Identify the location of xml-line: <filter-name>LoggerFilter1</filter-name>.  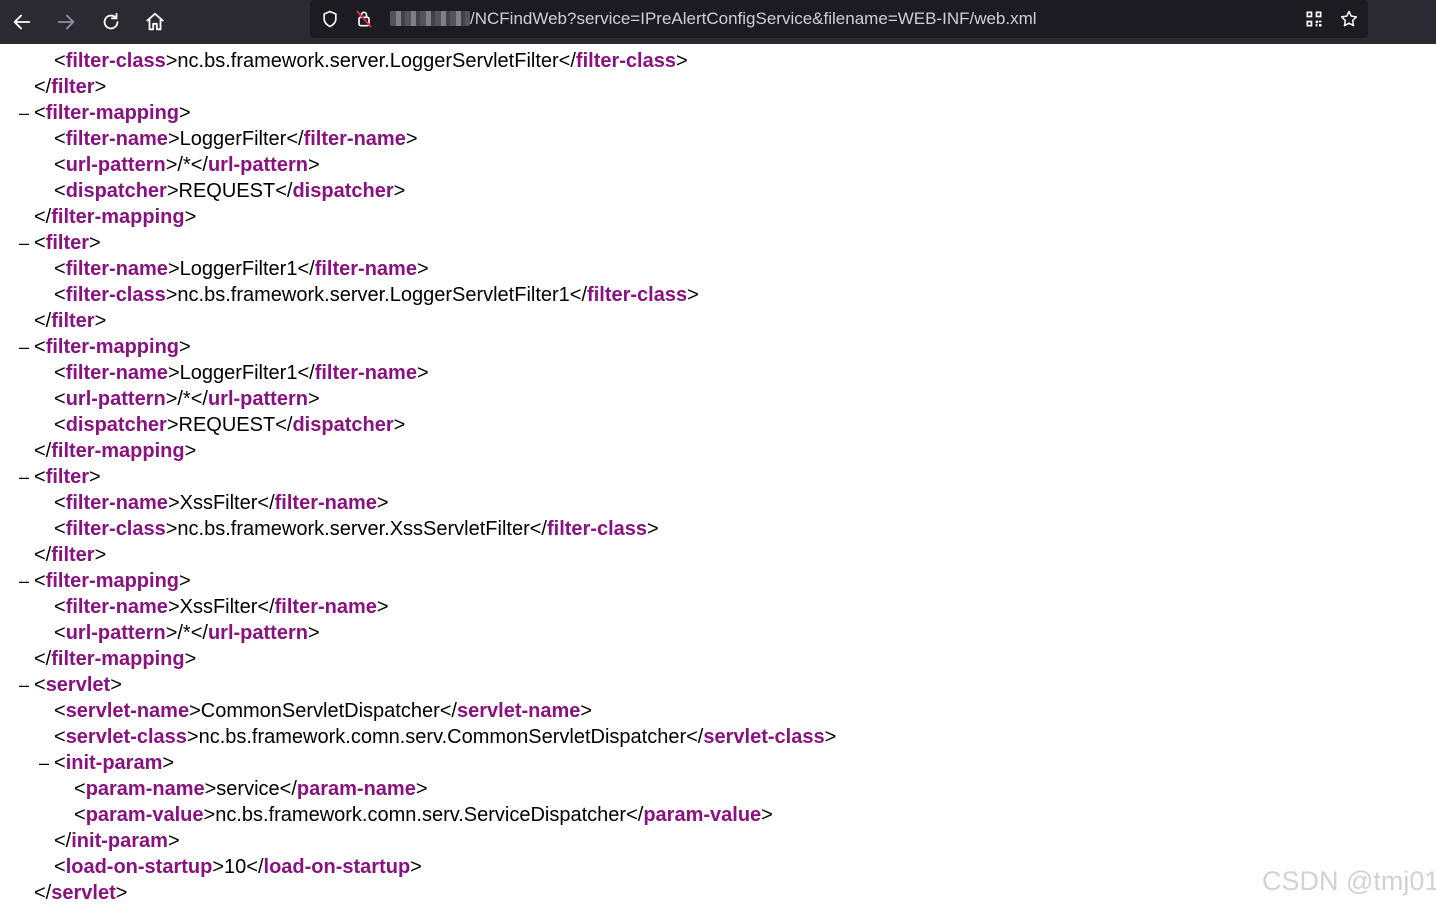
(241, 373).